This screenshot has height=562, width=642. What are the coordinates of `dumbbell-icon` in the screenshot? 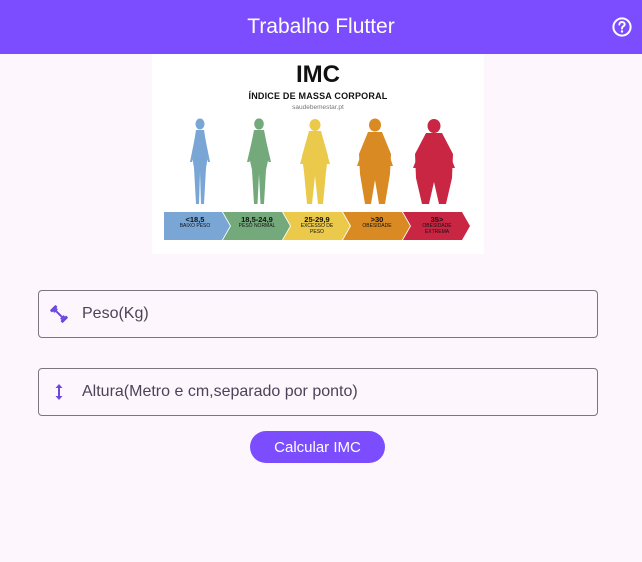 It's located at (59, 314).